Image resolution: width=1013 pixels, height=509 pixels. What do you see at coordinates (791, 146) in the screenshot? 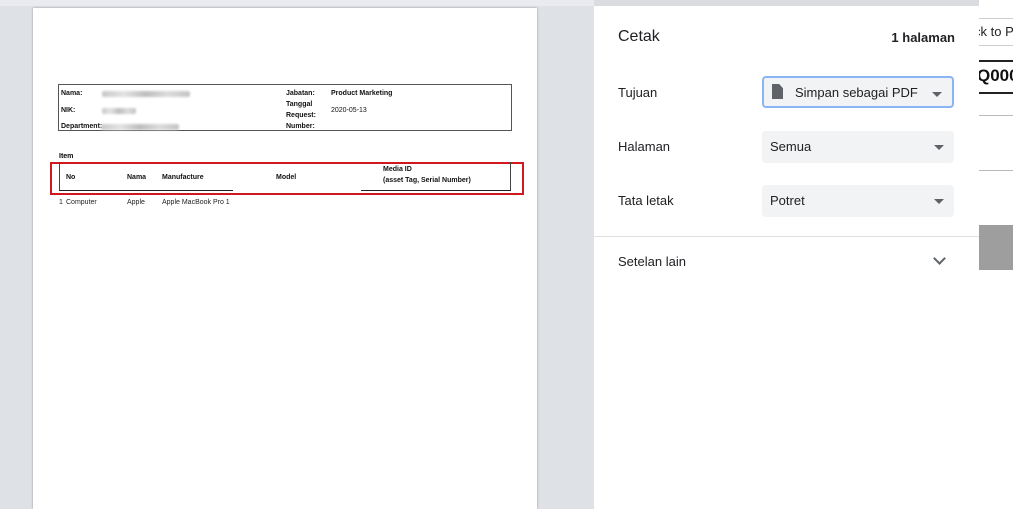
I see `pages-value: Semua` at bounding box center [791, 146].